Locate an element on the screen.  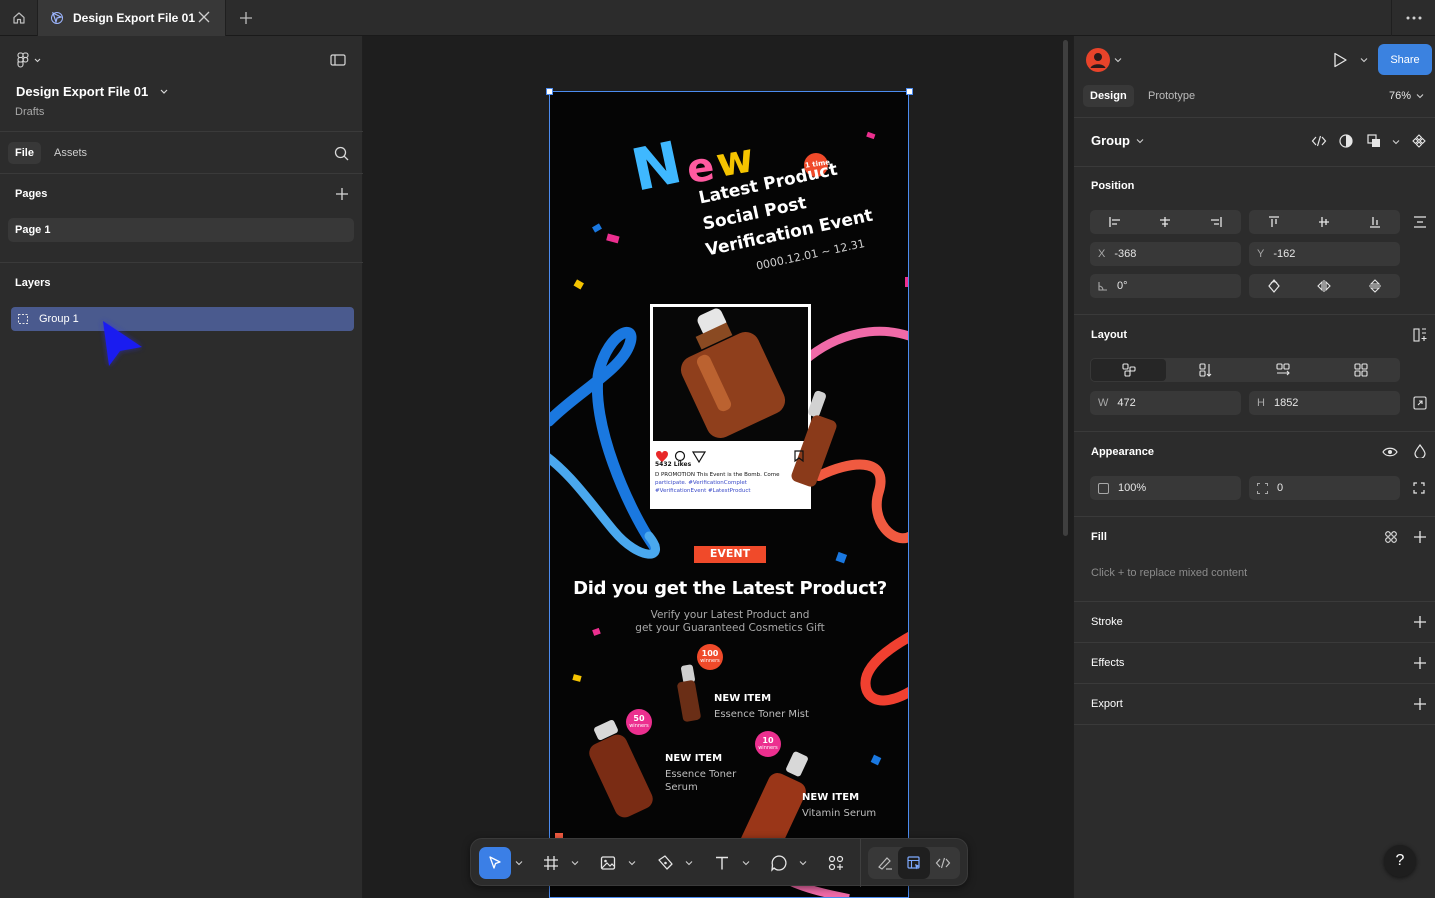
share-button: Share is located at coordinates (1405, 59).